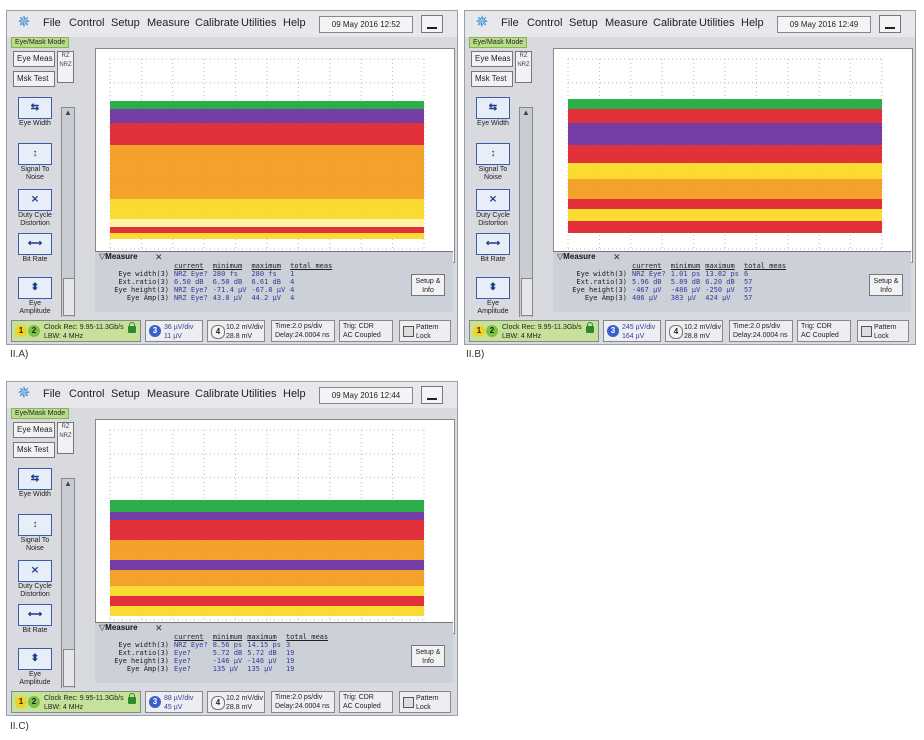  Describe the element at coordinates (683, 298) in the screenshot. I see `table-cell: 383 µV` at that location.